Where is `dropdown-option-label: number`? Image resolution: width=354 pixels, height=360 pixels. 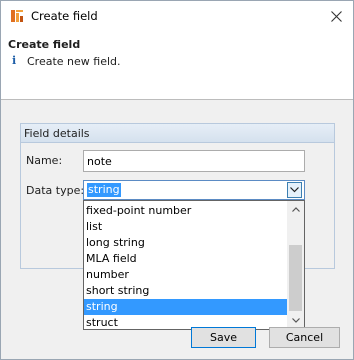 dropdown-option-label: number is located at coordinates (107, 274).